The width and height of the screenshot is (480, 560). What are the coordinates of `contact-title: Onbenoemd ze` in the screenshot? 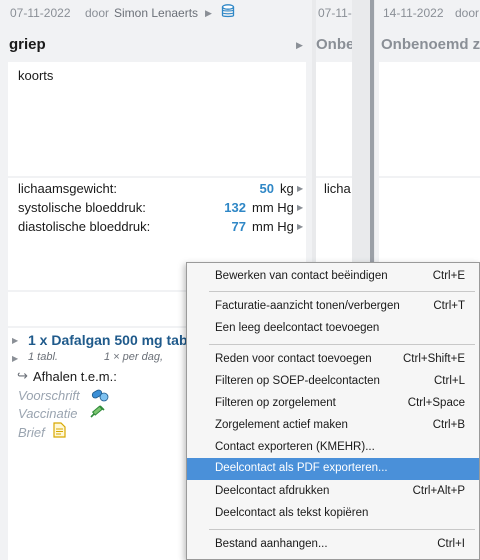 It's located at (430, 44).